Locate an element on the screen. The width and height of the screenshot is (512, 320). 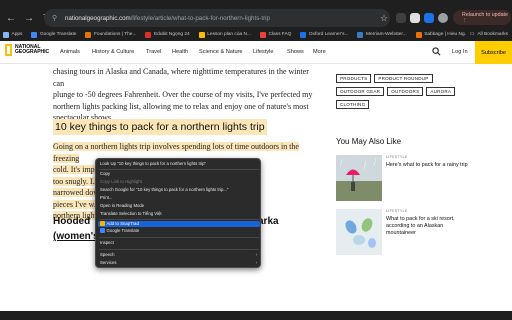
nav-travel: Travel is located at coordinates (153, 52).